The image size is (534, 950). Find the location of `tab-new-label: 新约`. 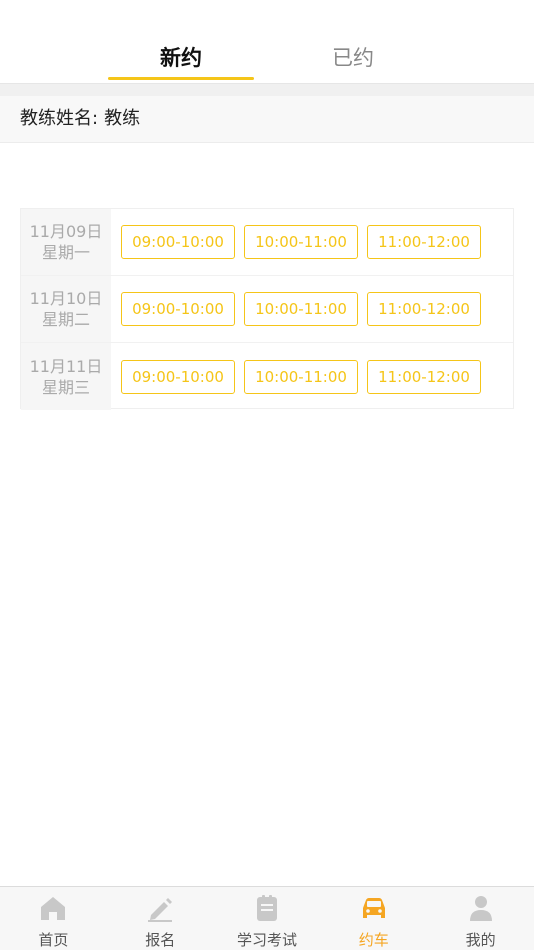

tab-new-label: 新约 is located at coordinates (181, 58).